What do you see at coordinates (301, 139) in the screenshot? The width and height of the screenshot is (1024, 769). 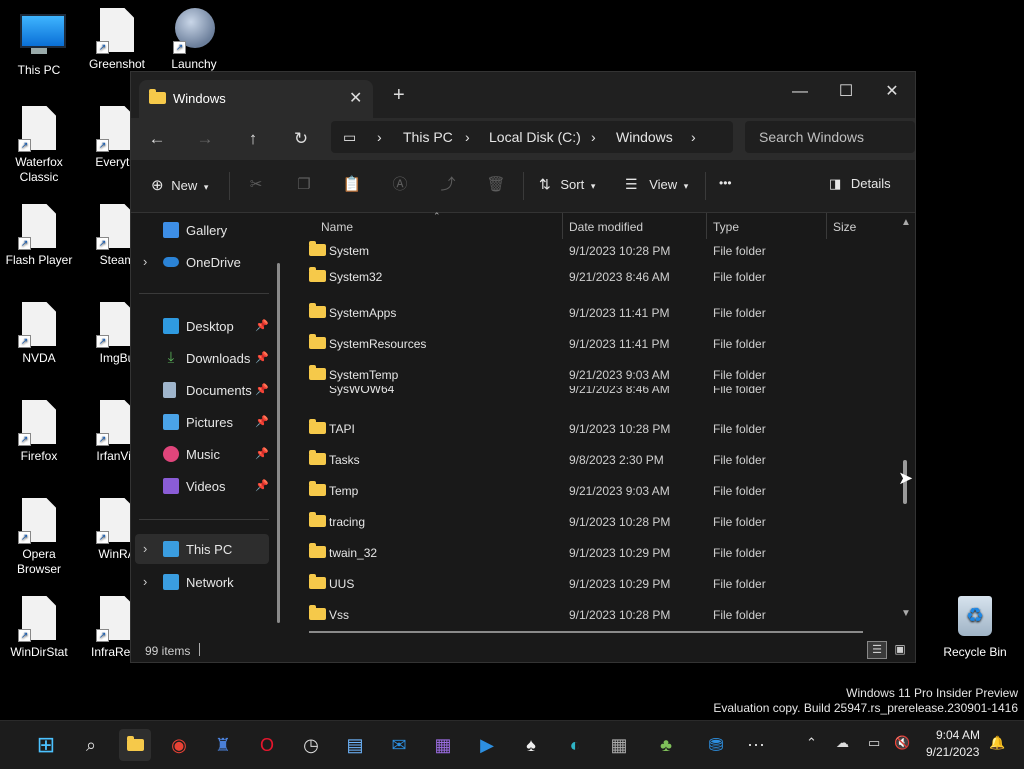 I see `refresh-button: ↻` at bounding box center [301, 139].